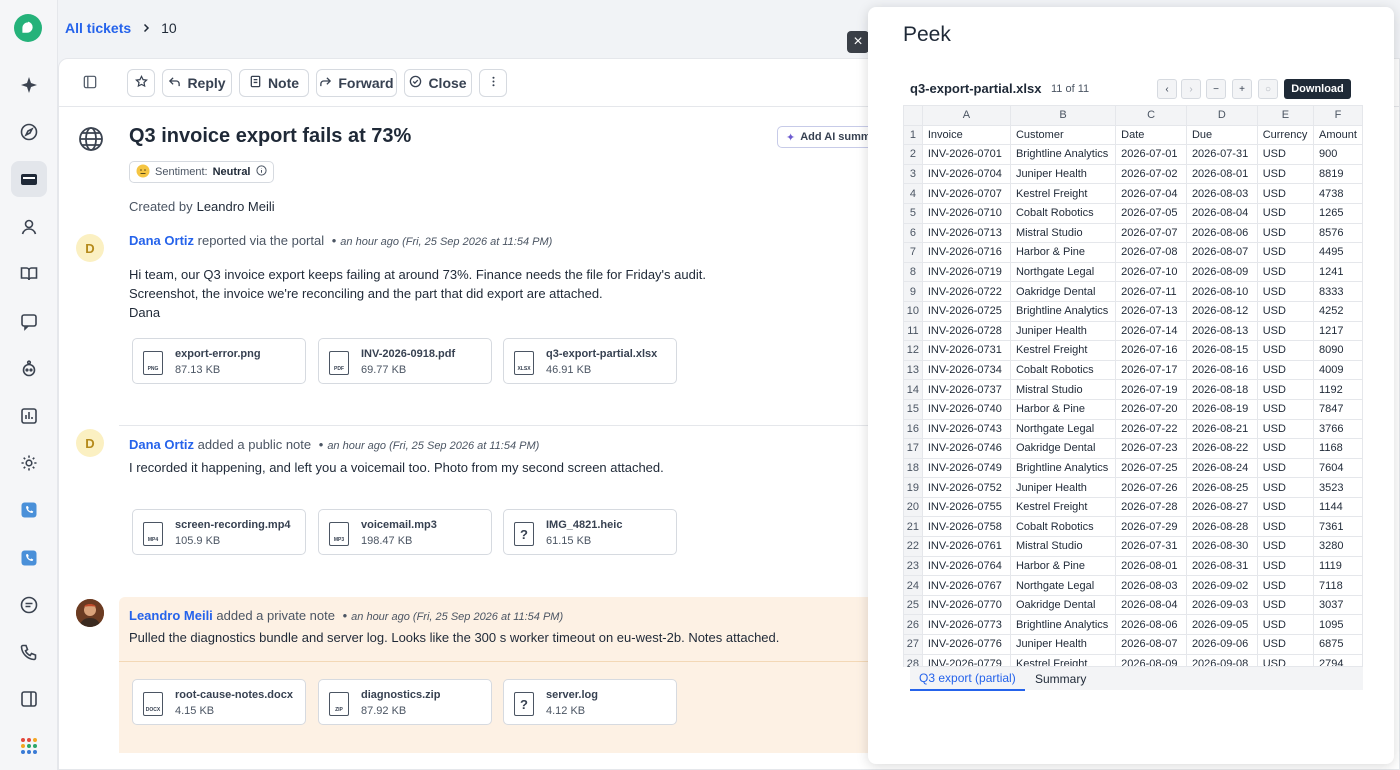 This screenshot has height=770, width=1400. I want to click on freddy-ai-icon, so click(29, 85).